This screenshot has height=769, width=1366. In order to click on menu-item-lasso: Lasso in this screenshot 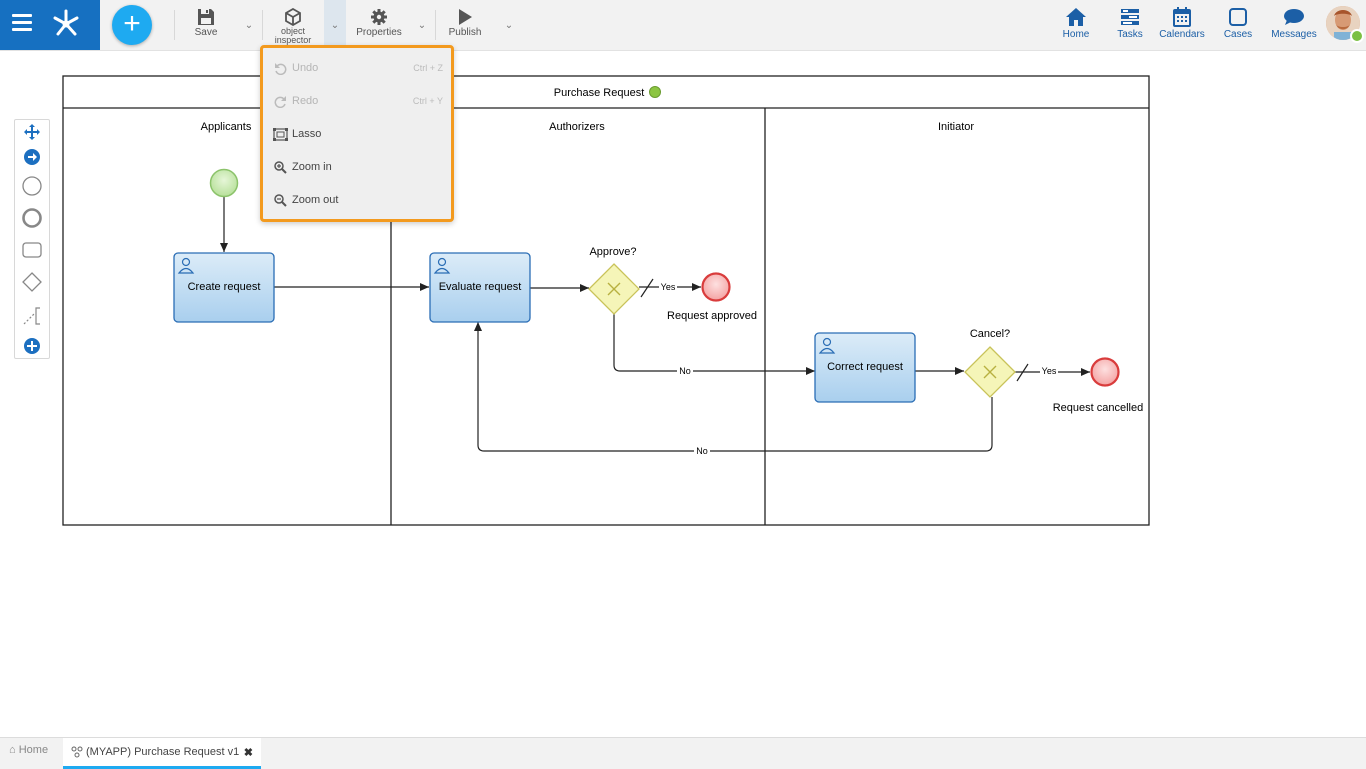, I will do `click(357, 134)`.